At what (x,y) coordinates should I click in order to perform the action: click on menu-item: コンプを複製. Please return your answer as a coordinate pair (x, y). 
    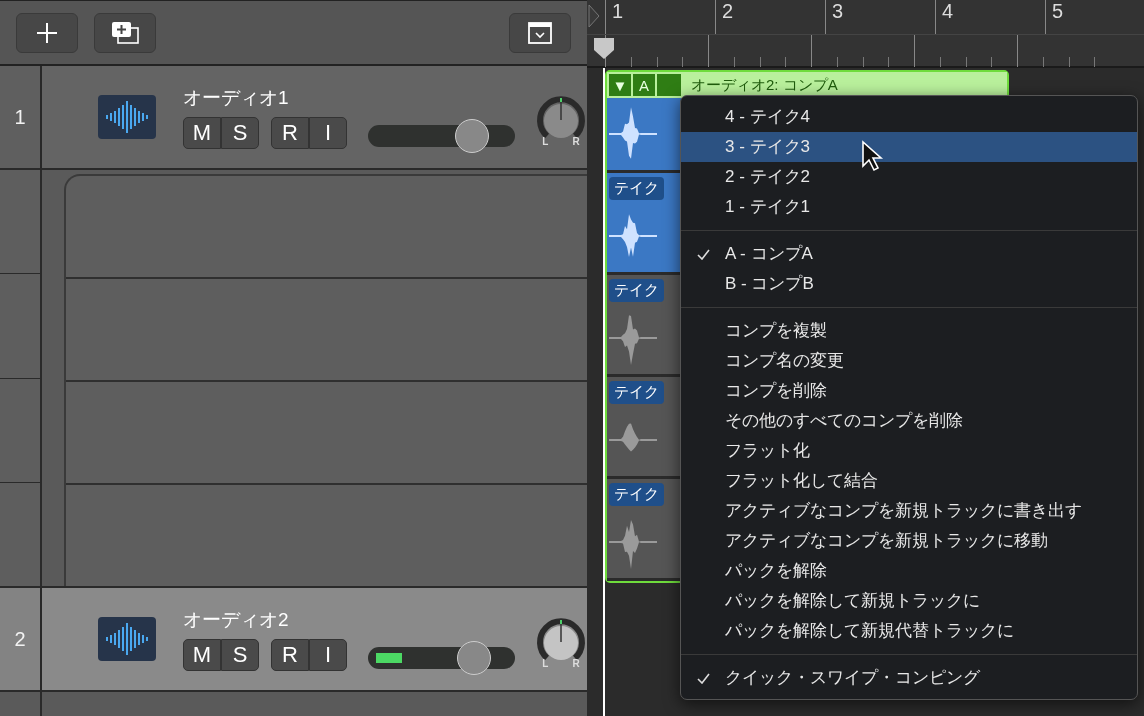
    Looking at the image, I should click on (909, 331).